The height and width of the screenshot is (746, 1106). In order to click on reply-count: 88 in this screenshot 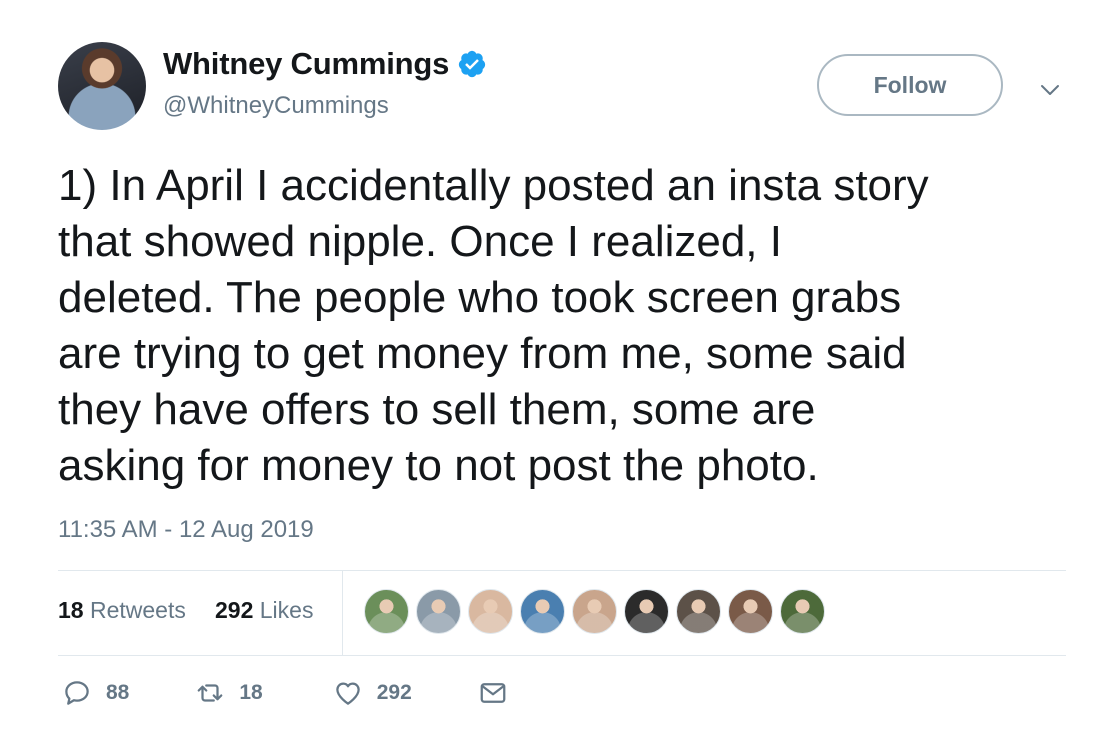, I will do `click(118, 692)`.